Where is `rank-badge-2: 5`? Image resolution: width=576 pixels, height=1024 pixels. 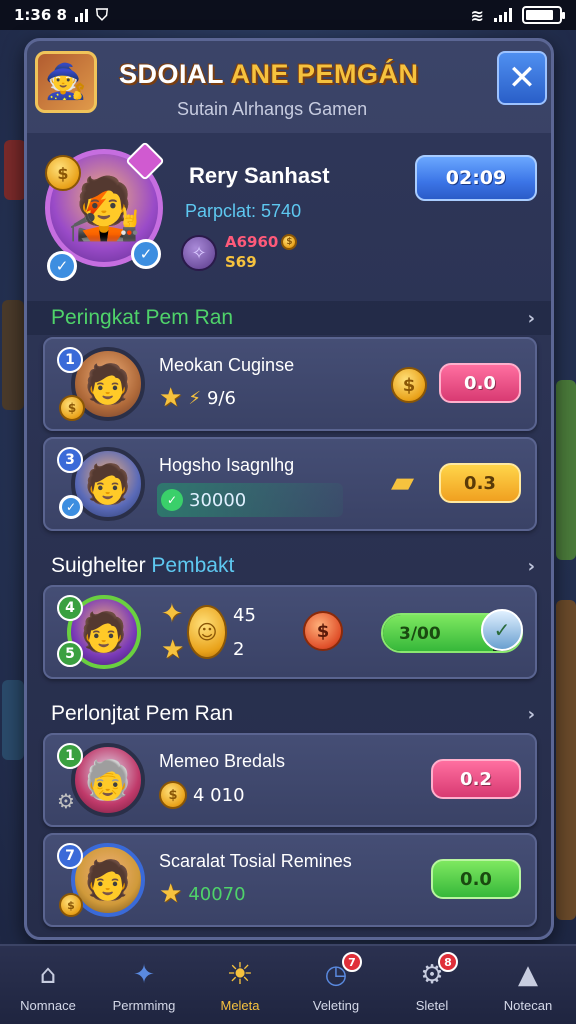 rank-badge-2: 5 is located at coordinates (70, 654).